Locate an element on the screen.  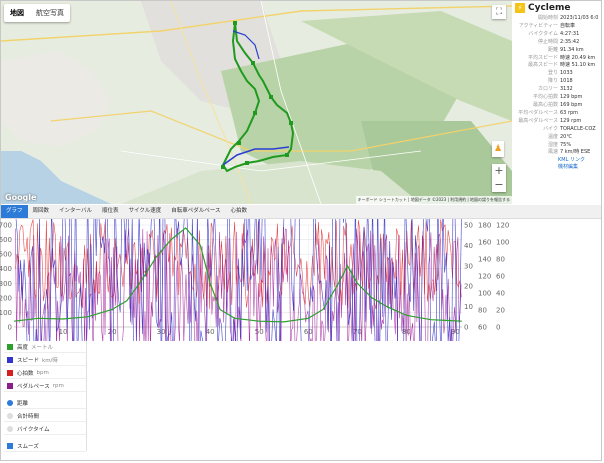
street-view-pegman-icon: ♟ is located at coordinates (498, 149).